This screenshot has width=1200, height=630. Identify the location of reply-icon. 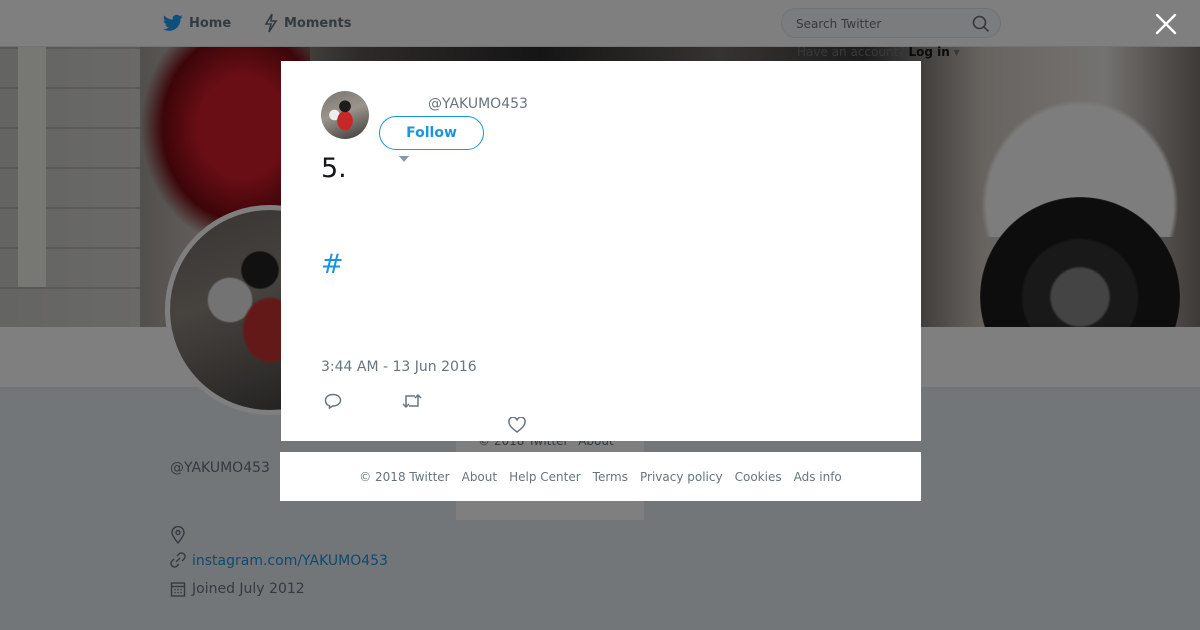
(333, 401).